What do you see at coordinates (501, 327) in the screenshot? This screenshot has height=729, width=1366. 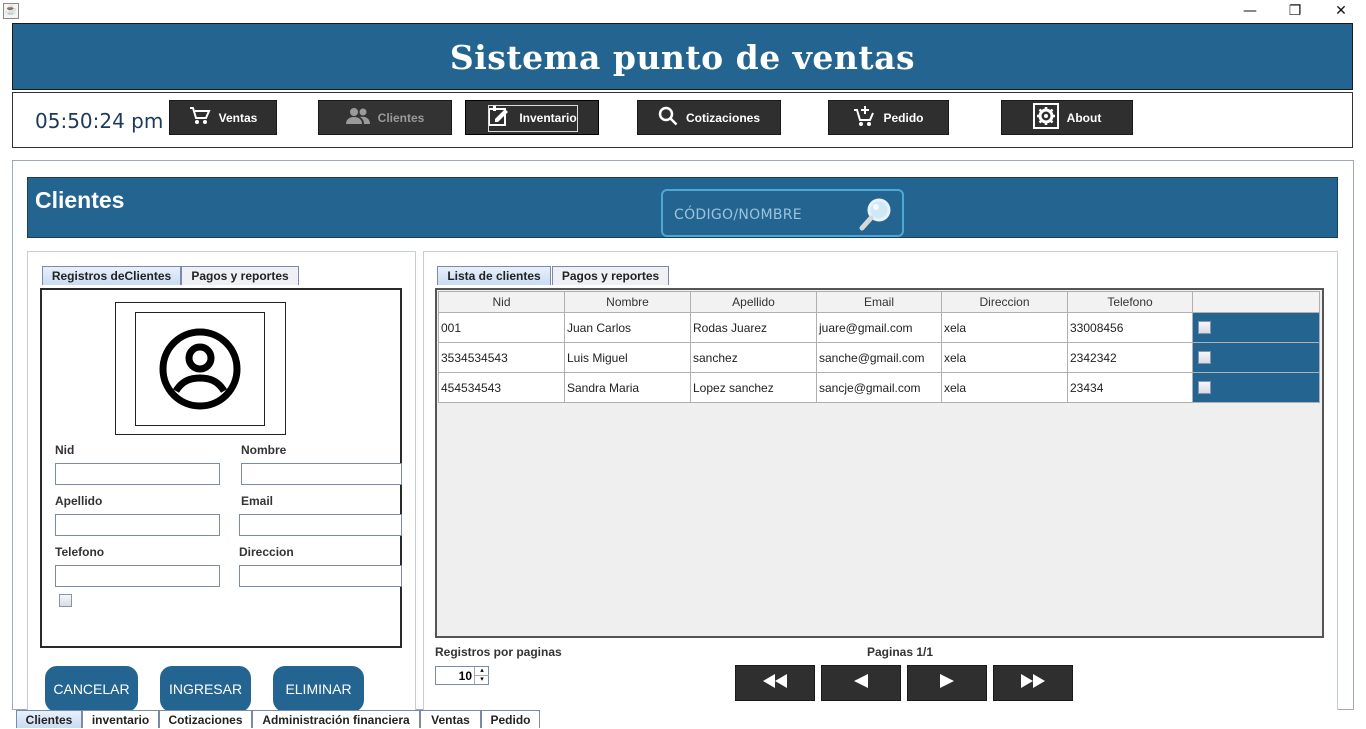 I see `cell-nid: 001` at bounding box center [501, 327].